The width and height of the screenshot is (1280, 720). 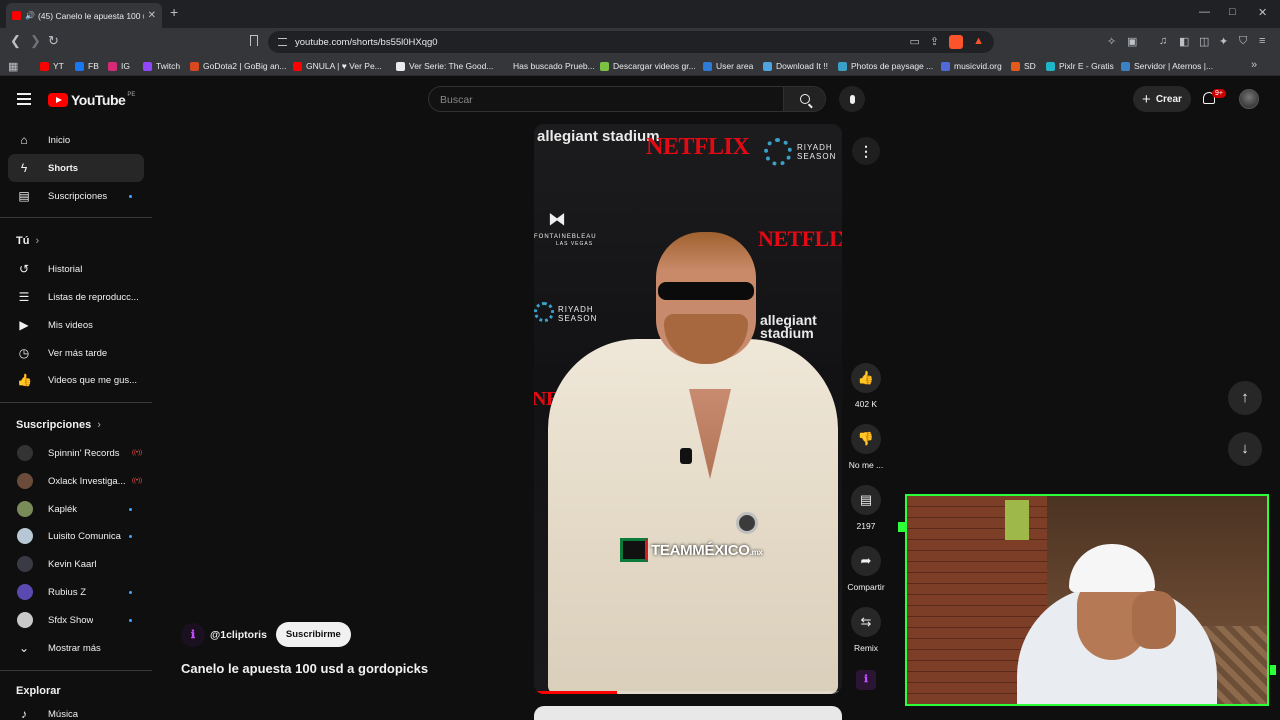 I want to click on sidebar-item-you: ▶ Mis videos, so click(x=76, y=325).